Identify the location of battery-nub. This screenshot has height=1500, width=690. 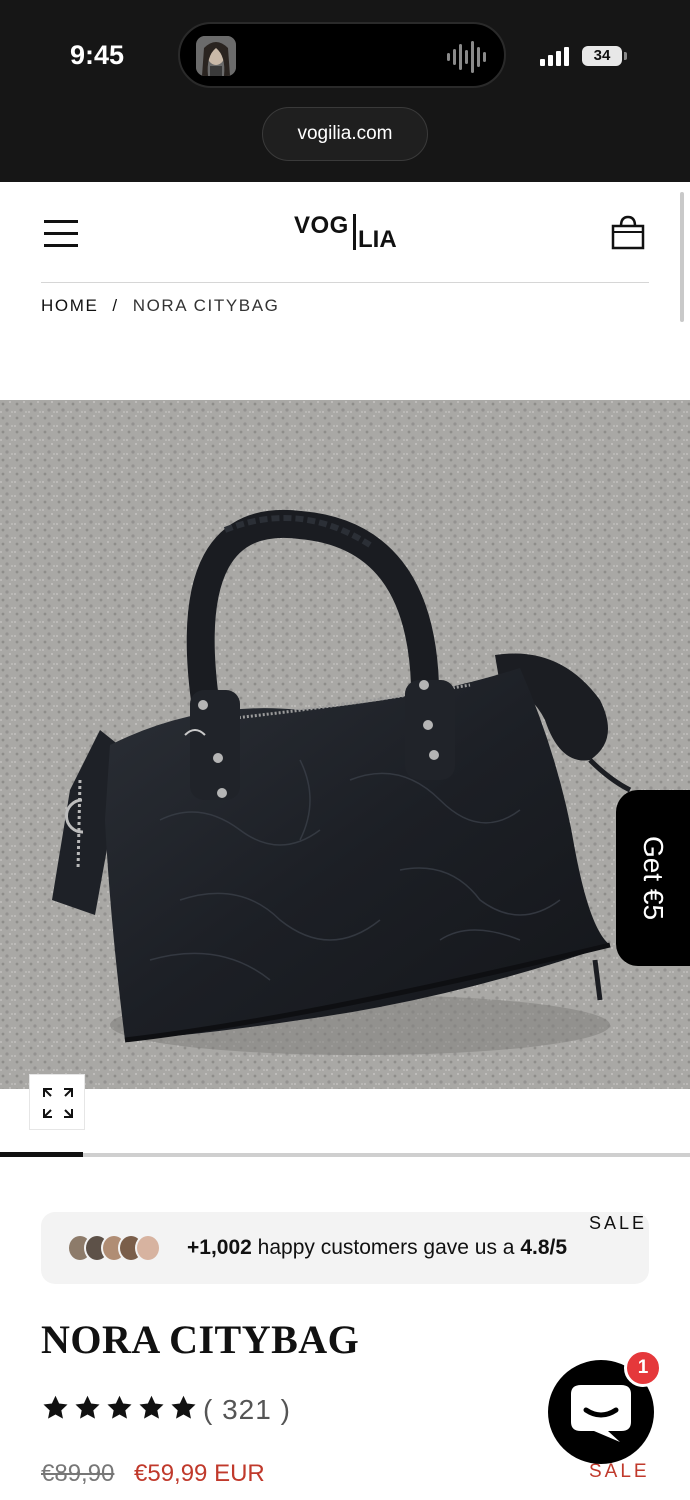
(625, 56).